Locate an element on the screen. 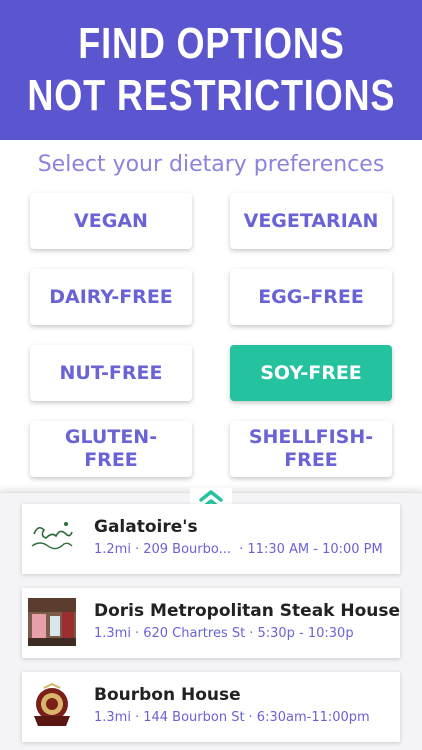 The image size is (422, 750). pref-label: VEGETARIAN is located at coordinates (311, 220).